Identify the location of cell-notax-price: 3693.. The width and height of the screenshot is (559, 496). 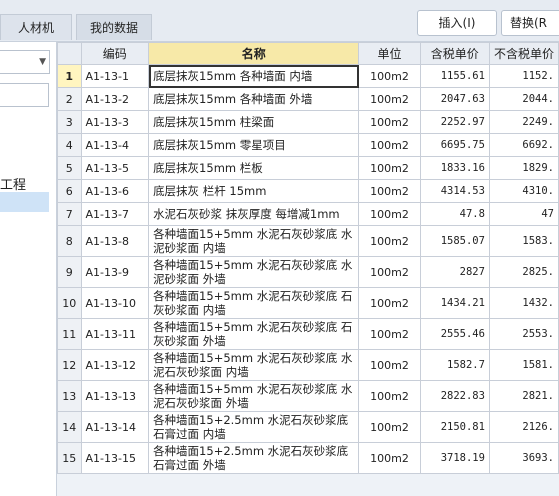
(523, 458).